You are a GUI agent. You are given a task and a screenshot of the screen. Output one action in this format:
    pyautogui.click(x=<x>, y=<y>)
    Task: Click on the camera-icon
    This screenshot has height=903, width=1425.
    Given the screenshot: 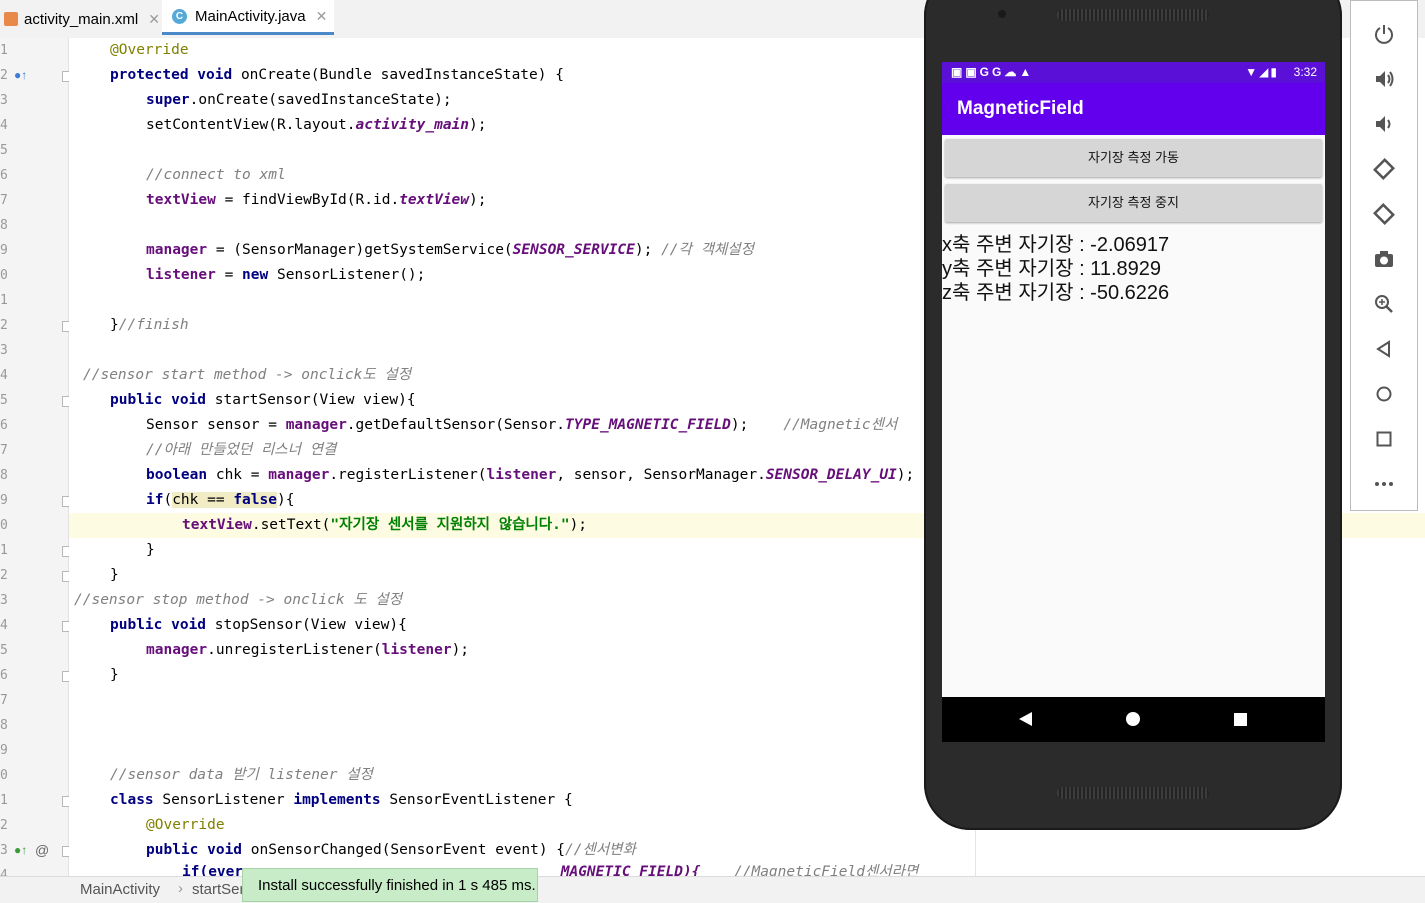 What is the action you would take?
    pyautogui.click(x=1384, y=258)
    